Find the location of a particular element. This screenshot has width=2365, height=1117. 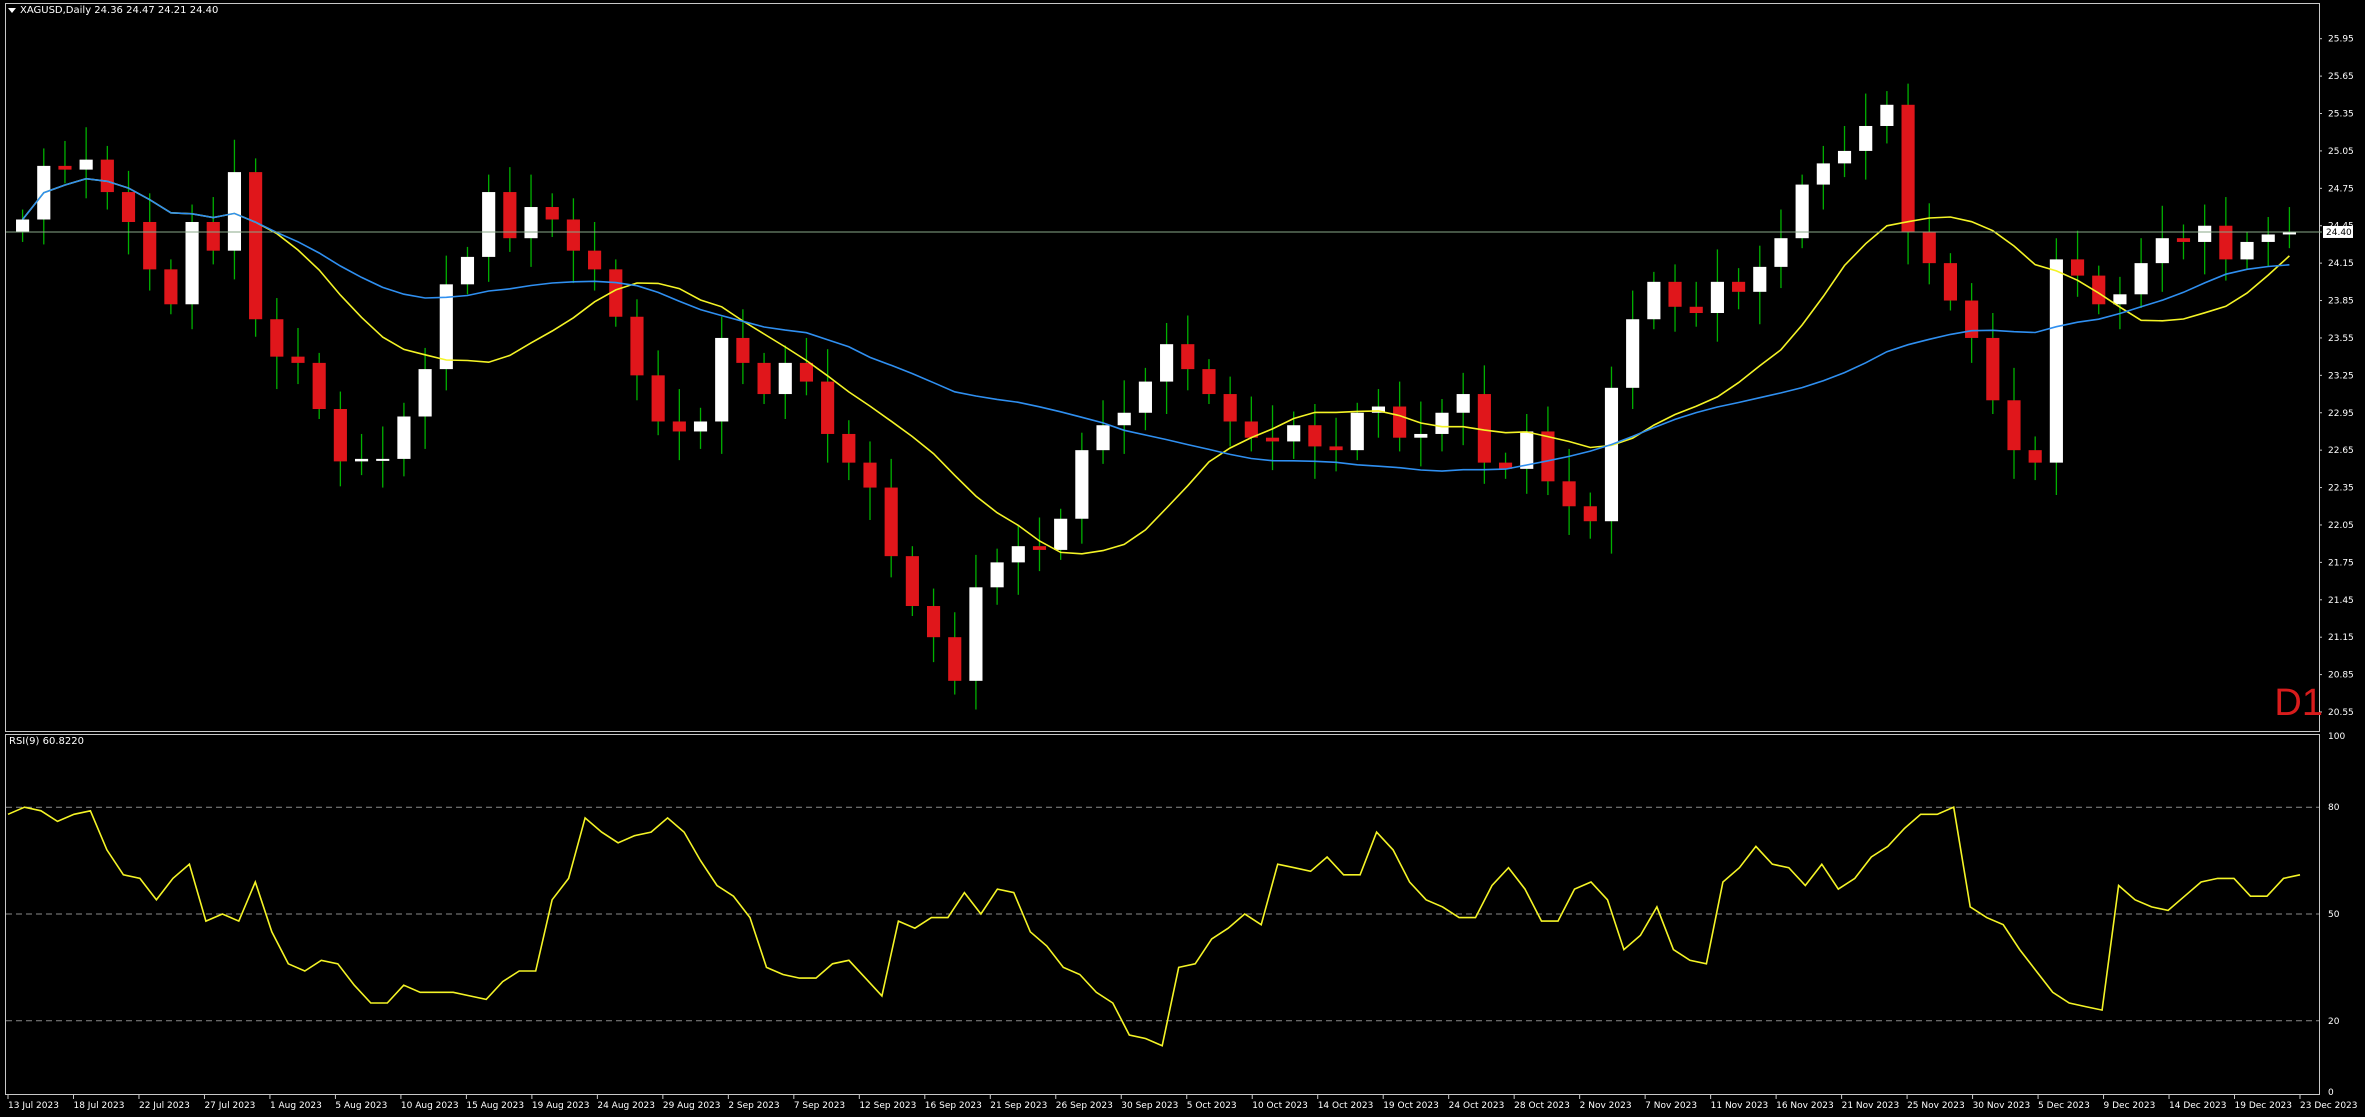

symbol-header: XAGUSD,Daily 24.36 24.47 24.21 24.40 is located at coordinates (113, 10).